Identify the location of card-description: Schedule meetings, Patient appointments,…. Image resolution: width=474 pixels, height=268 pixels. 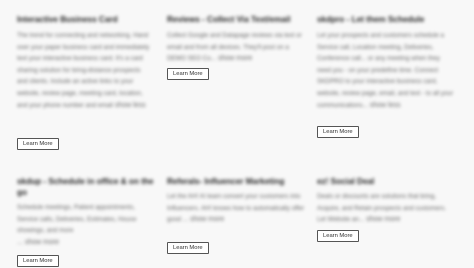
(77, 225).